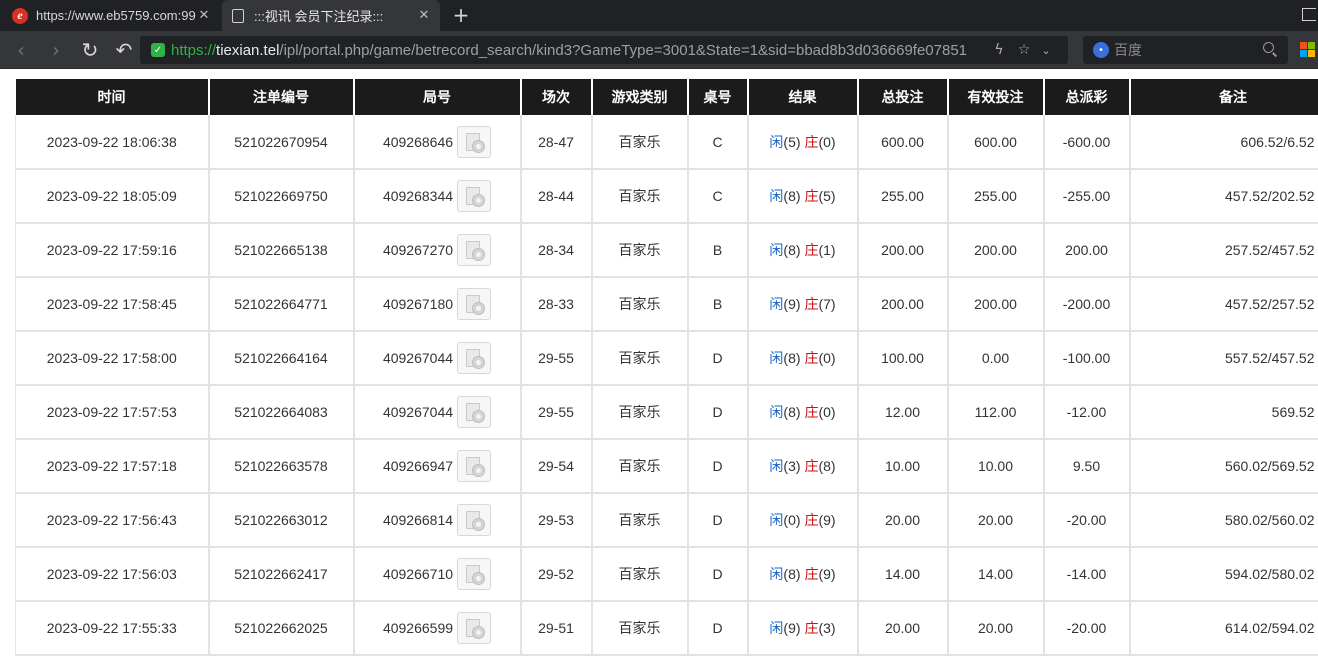  I want to click on cell-valid-bet: 112.00, so click(996, 412).